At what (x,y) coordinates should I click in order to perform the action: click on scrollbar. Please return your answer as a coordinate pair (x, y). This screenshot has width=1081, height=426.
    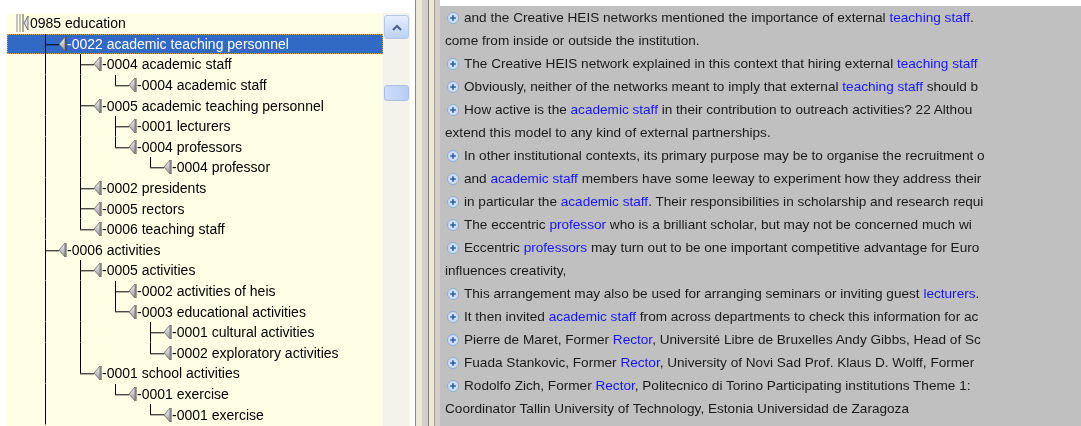
    Looking at the image, I should click on (396, 219).